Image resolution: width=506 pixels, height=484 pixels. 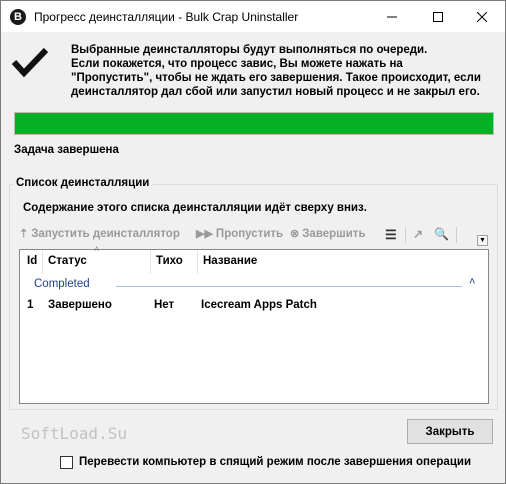 I want to click on properties-button: 🔍, so click(x=441, y=234).